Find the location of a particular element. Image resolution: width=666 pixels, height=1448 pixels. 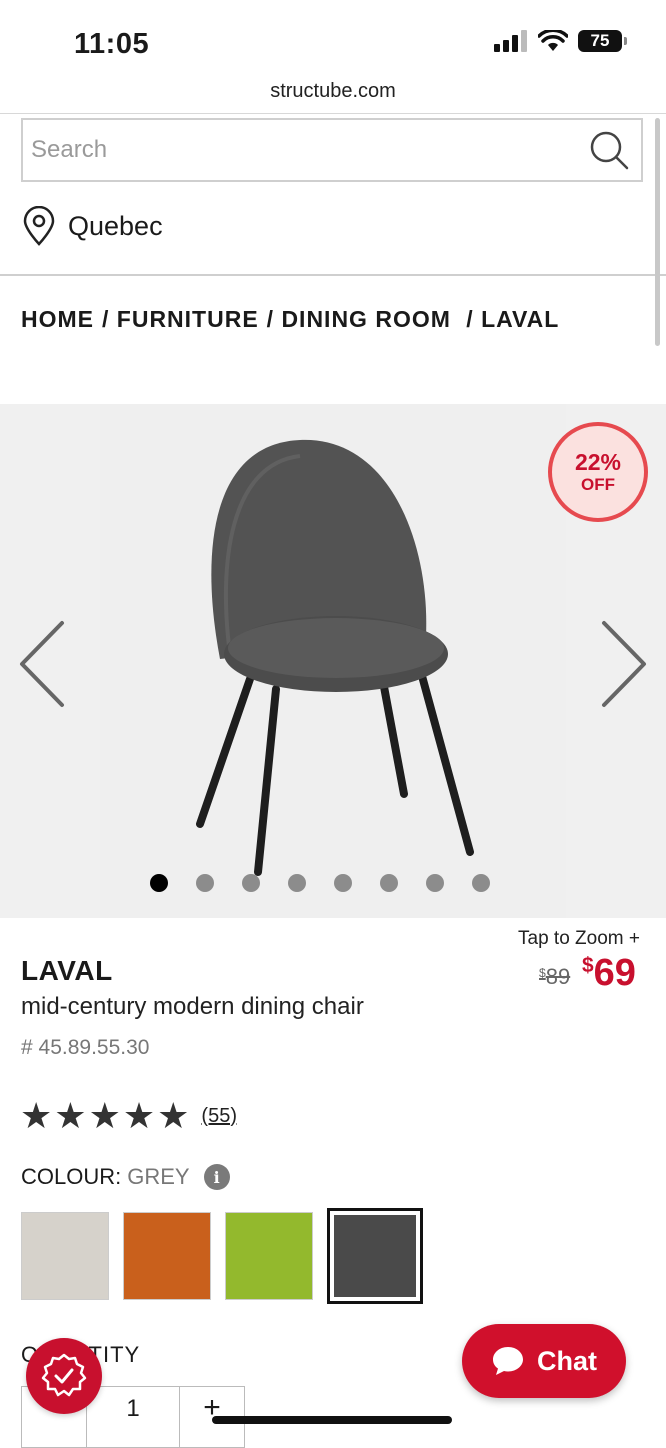

swatch-beige is located at coordinates (65, 1256).